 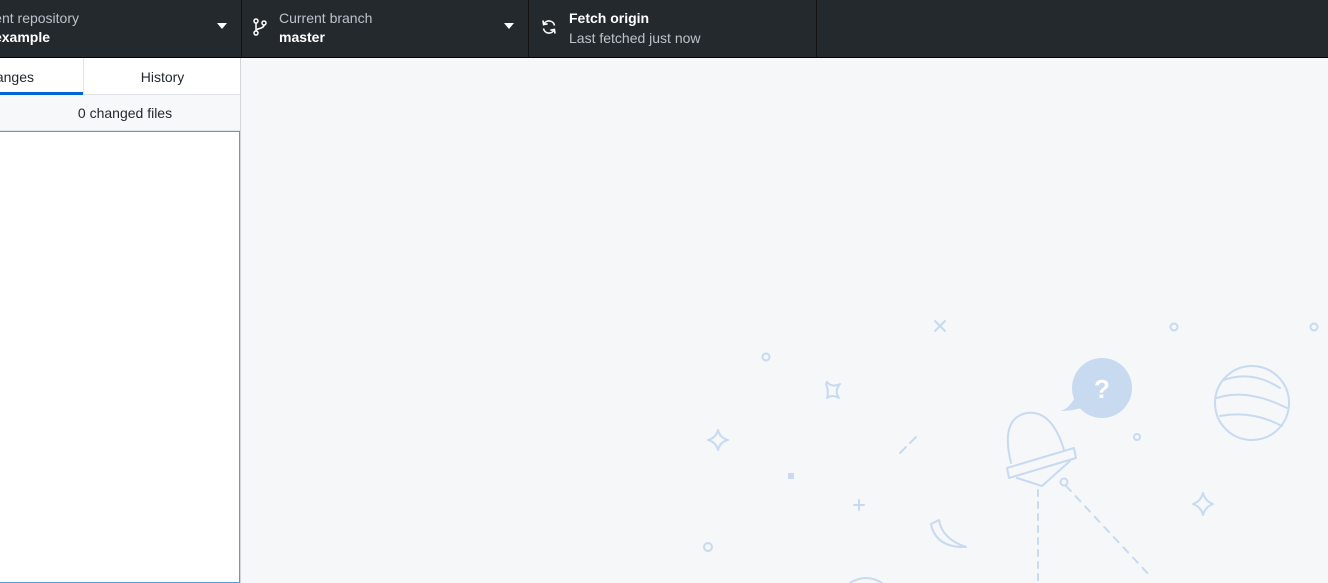 What do you see at coordinates (17, 77) in the screenshot?
I see `tab-changes-label: Changes` at bounding box center [17, 77].